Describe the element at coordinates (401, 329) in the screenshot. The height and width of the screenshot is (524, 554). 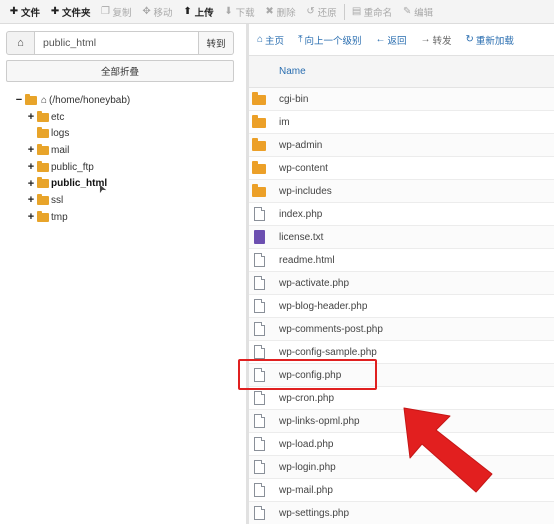
I see `file-row: wp-comments-post.php` at that location.